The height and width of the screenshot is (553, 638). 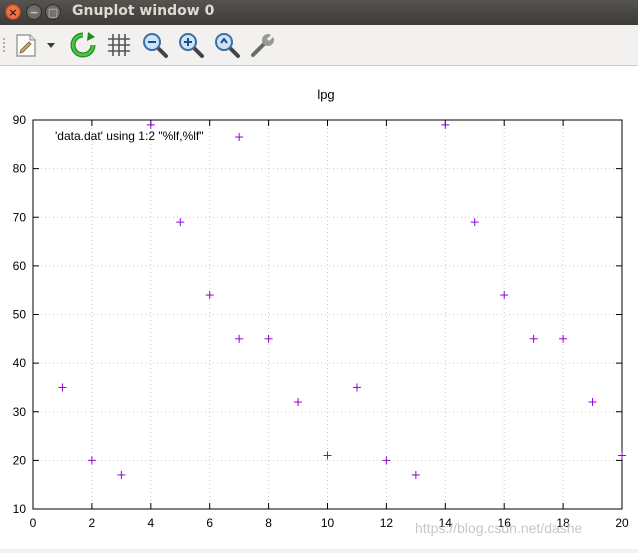 What do you see at coordinates (53, 12) in the screenshot?
I see `maximize-button: □` at bounding box center [53, 12].